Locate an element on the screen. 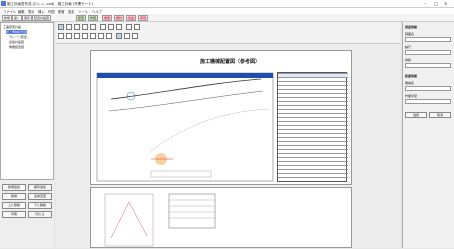  scale-field is located at coordinates (428, 52).